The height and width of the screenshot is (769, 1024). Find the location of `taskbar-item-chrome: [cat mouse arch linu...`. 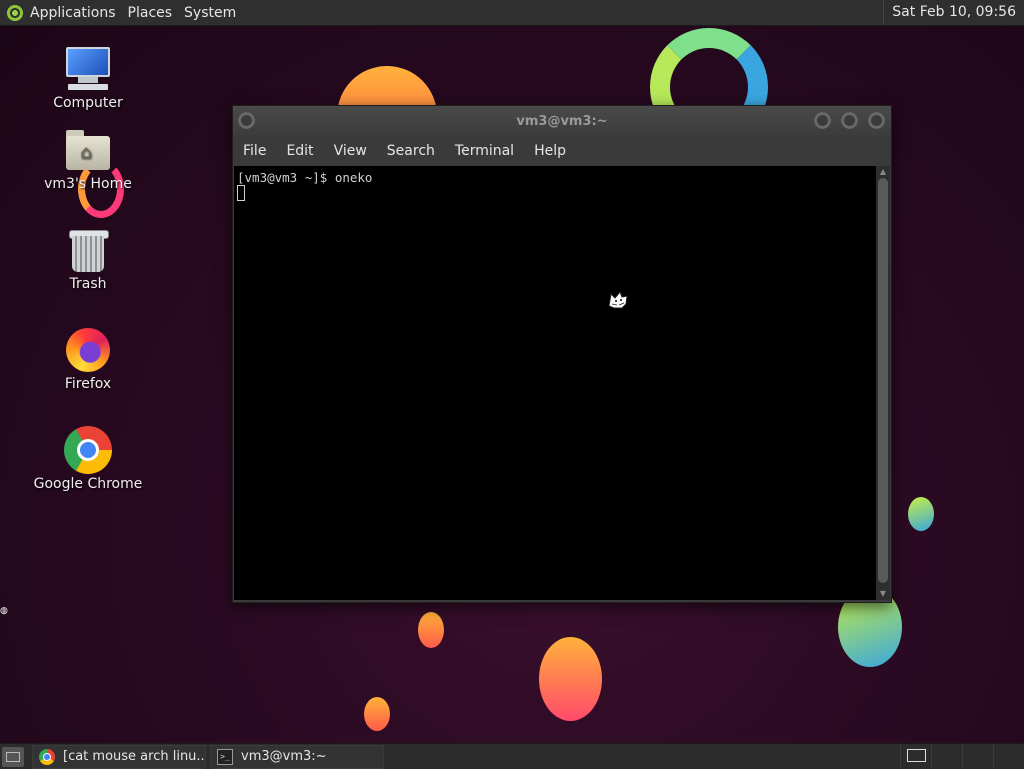

taskbar-item-chrome: [cat mouse arch linu... is located at coordinates (119, 756).